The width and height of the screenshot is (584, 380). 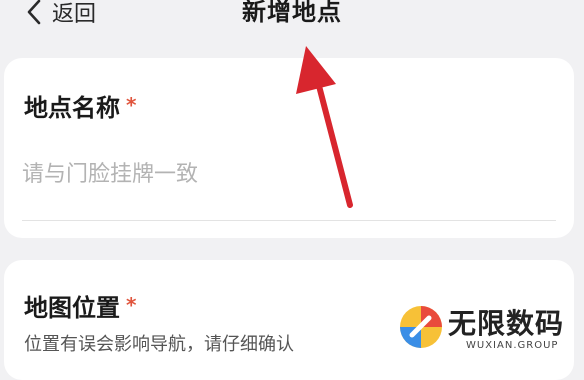 I want to click on page-title: 新增地点, so click(x=292, y=13).